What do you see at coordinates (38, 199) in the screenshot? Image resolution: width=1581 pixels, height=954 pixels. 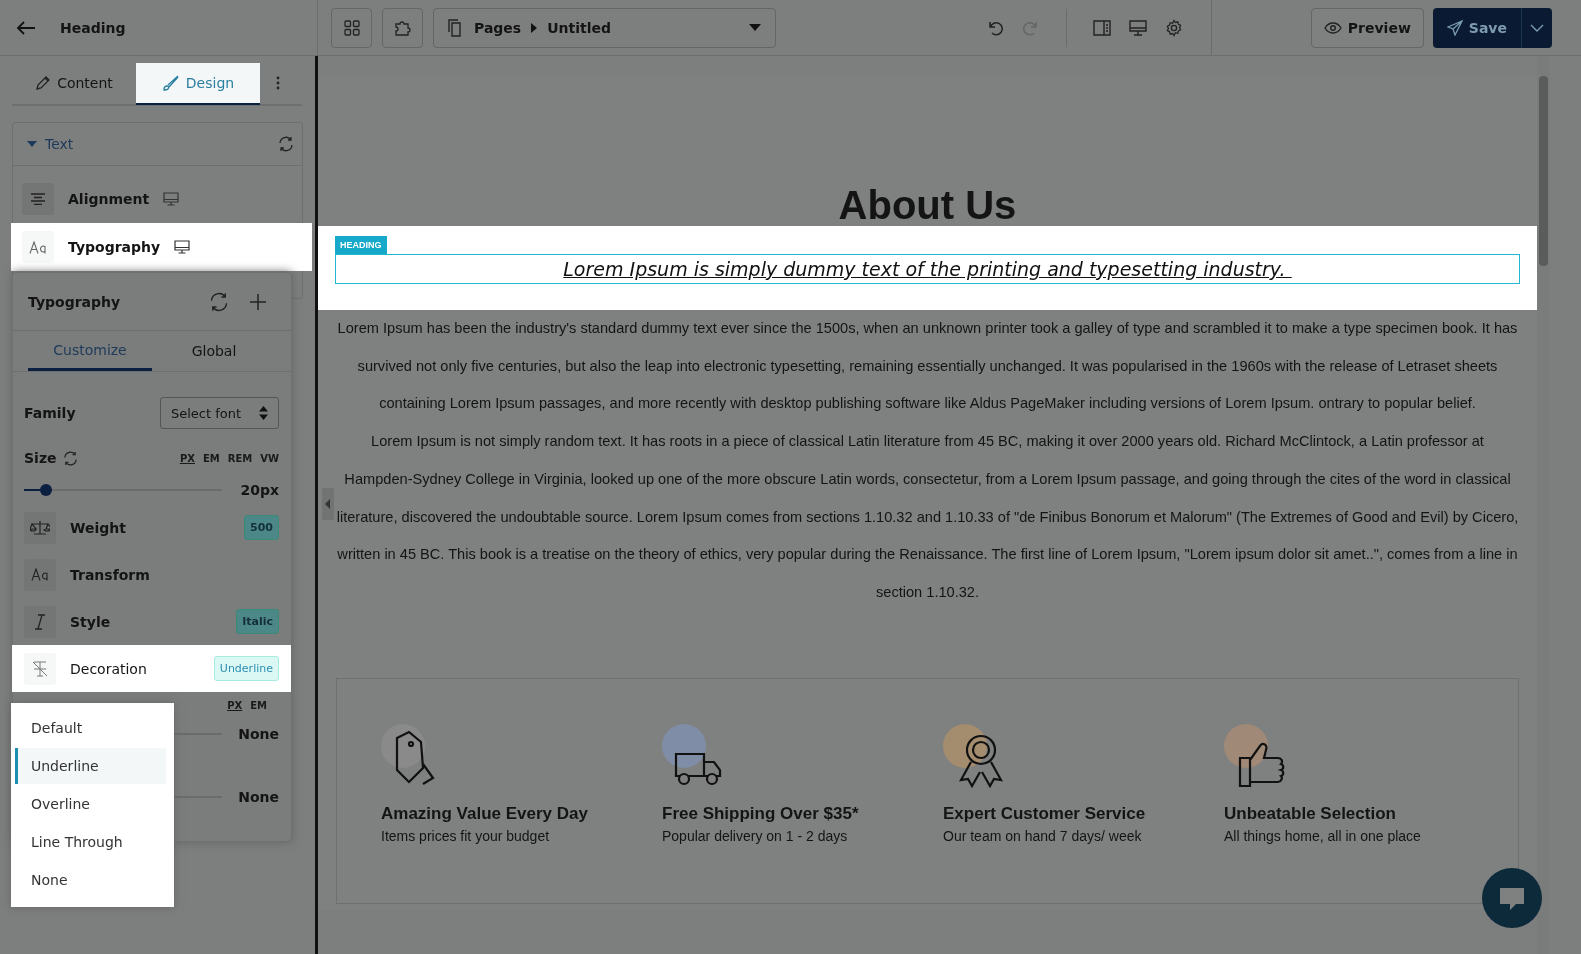 I see `align-center-icon` at bounding box center [38, 199].